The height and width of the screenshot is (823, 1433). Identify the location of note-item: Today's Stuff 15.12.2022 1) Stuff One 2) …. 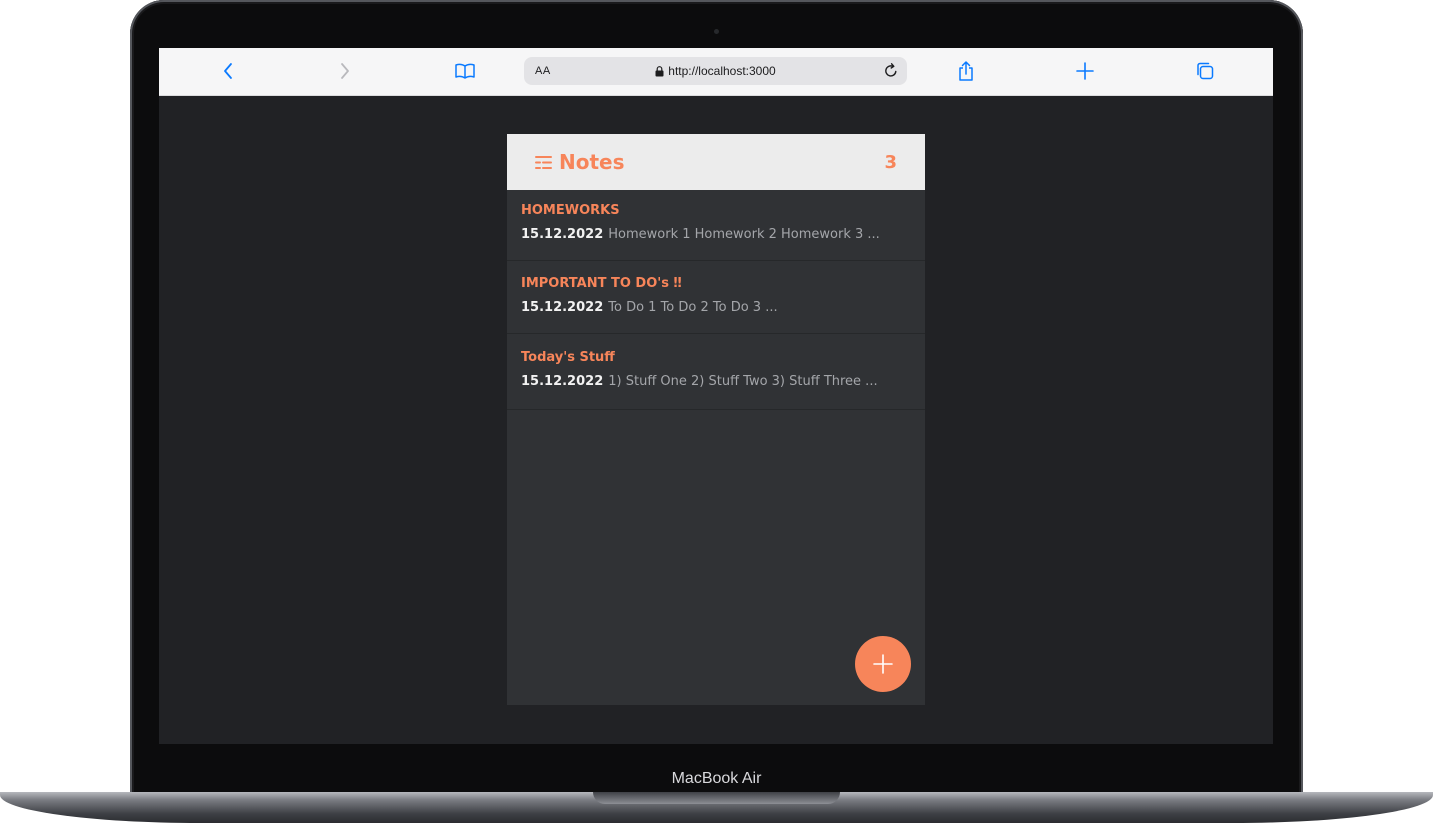
(716, 372).